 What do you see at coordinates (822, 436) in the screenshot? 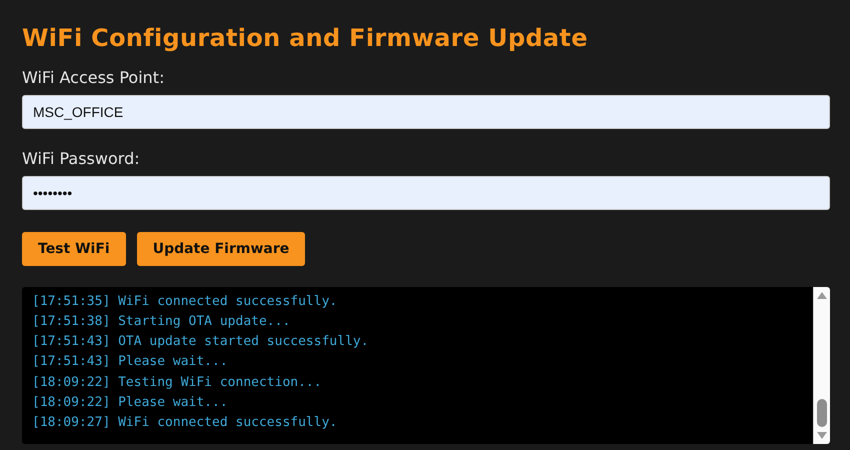
I see `scroll-down-icon` at bounding box center [822, 436].